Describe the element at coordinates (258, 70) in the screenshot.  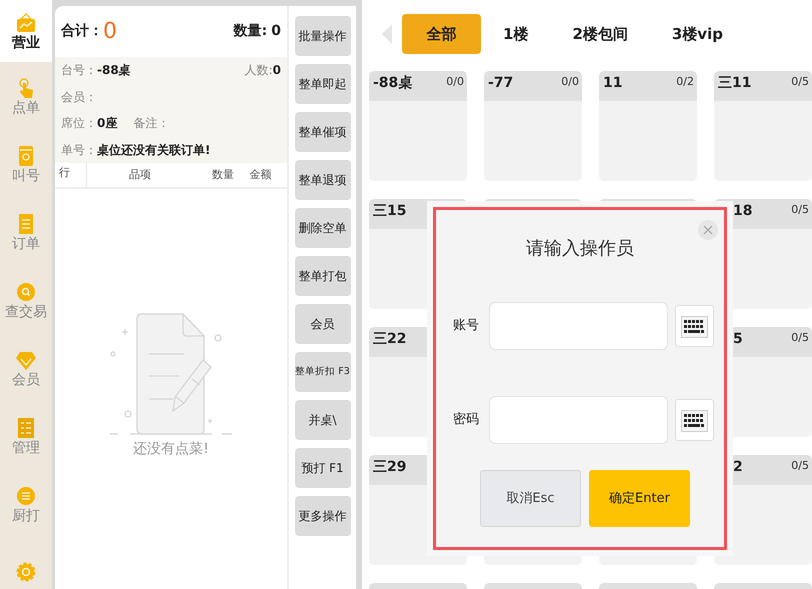
I see `field-label: 人数:` at that location.